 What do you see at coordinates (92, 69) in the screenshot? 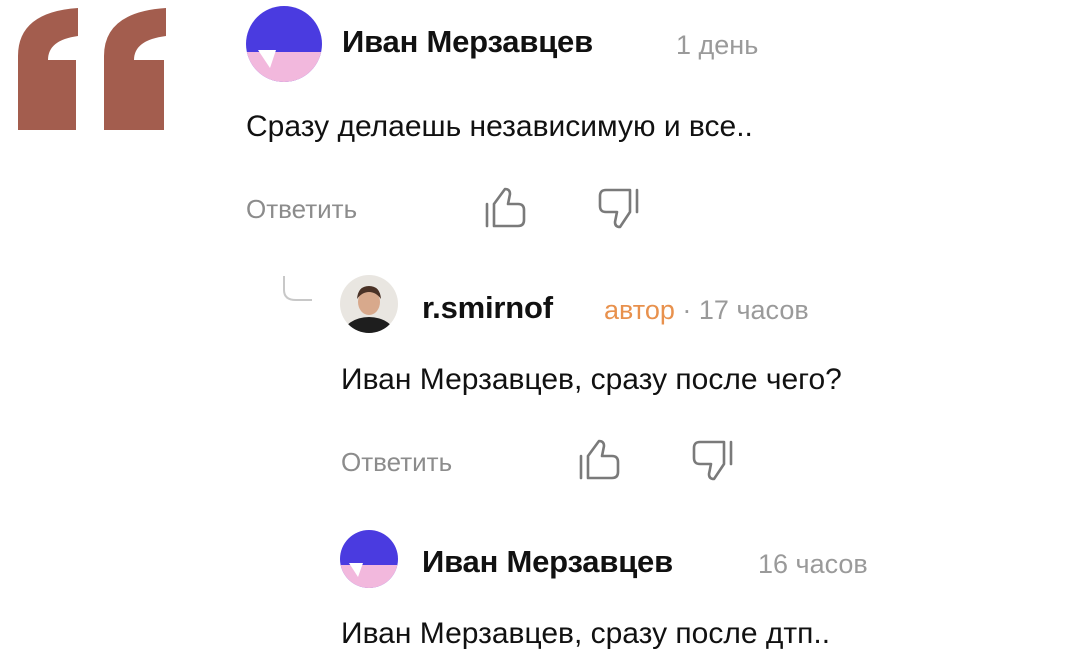
I see `quote-mark-icon` at bounding box center [92, 69].